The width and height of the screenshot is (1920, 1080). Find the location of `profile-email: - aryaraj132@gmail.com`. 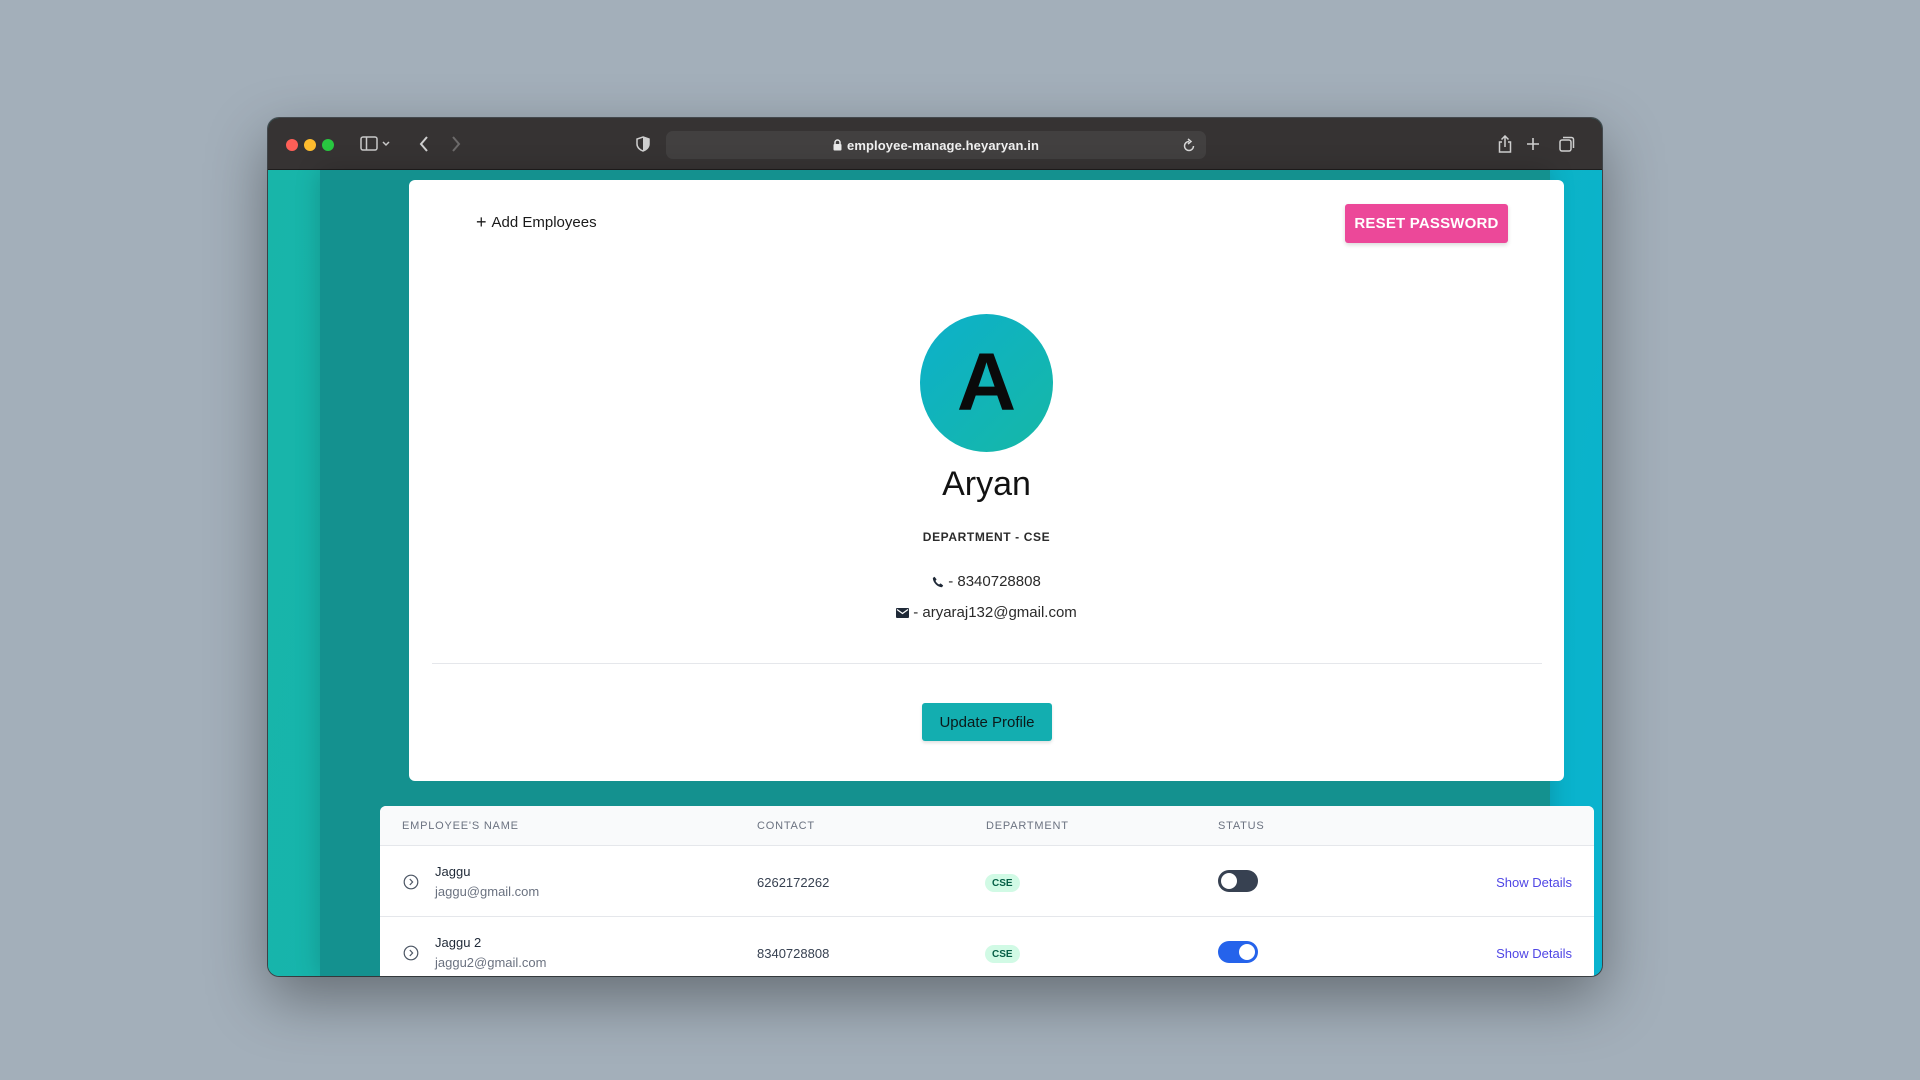

profile-email: - aryaraj132@gmail.com is located at coordinates (986, 612).